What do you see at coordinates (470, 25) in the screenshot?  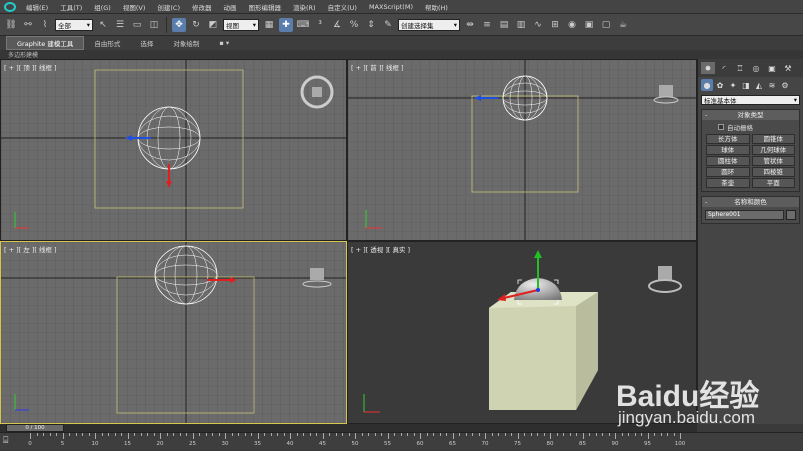 I see `mirror-icon: ⇹` at bounding box center [470, 25].